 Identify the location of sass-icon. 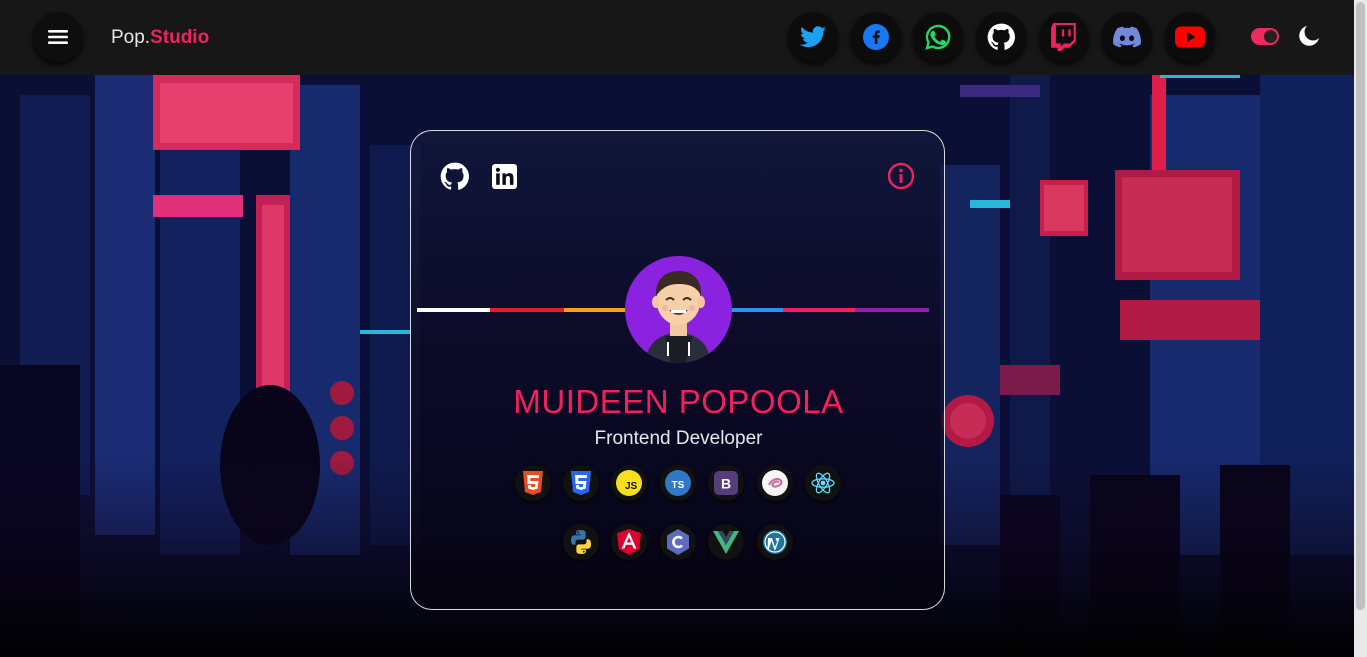
(775, 483).